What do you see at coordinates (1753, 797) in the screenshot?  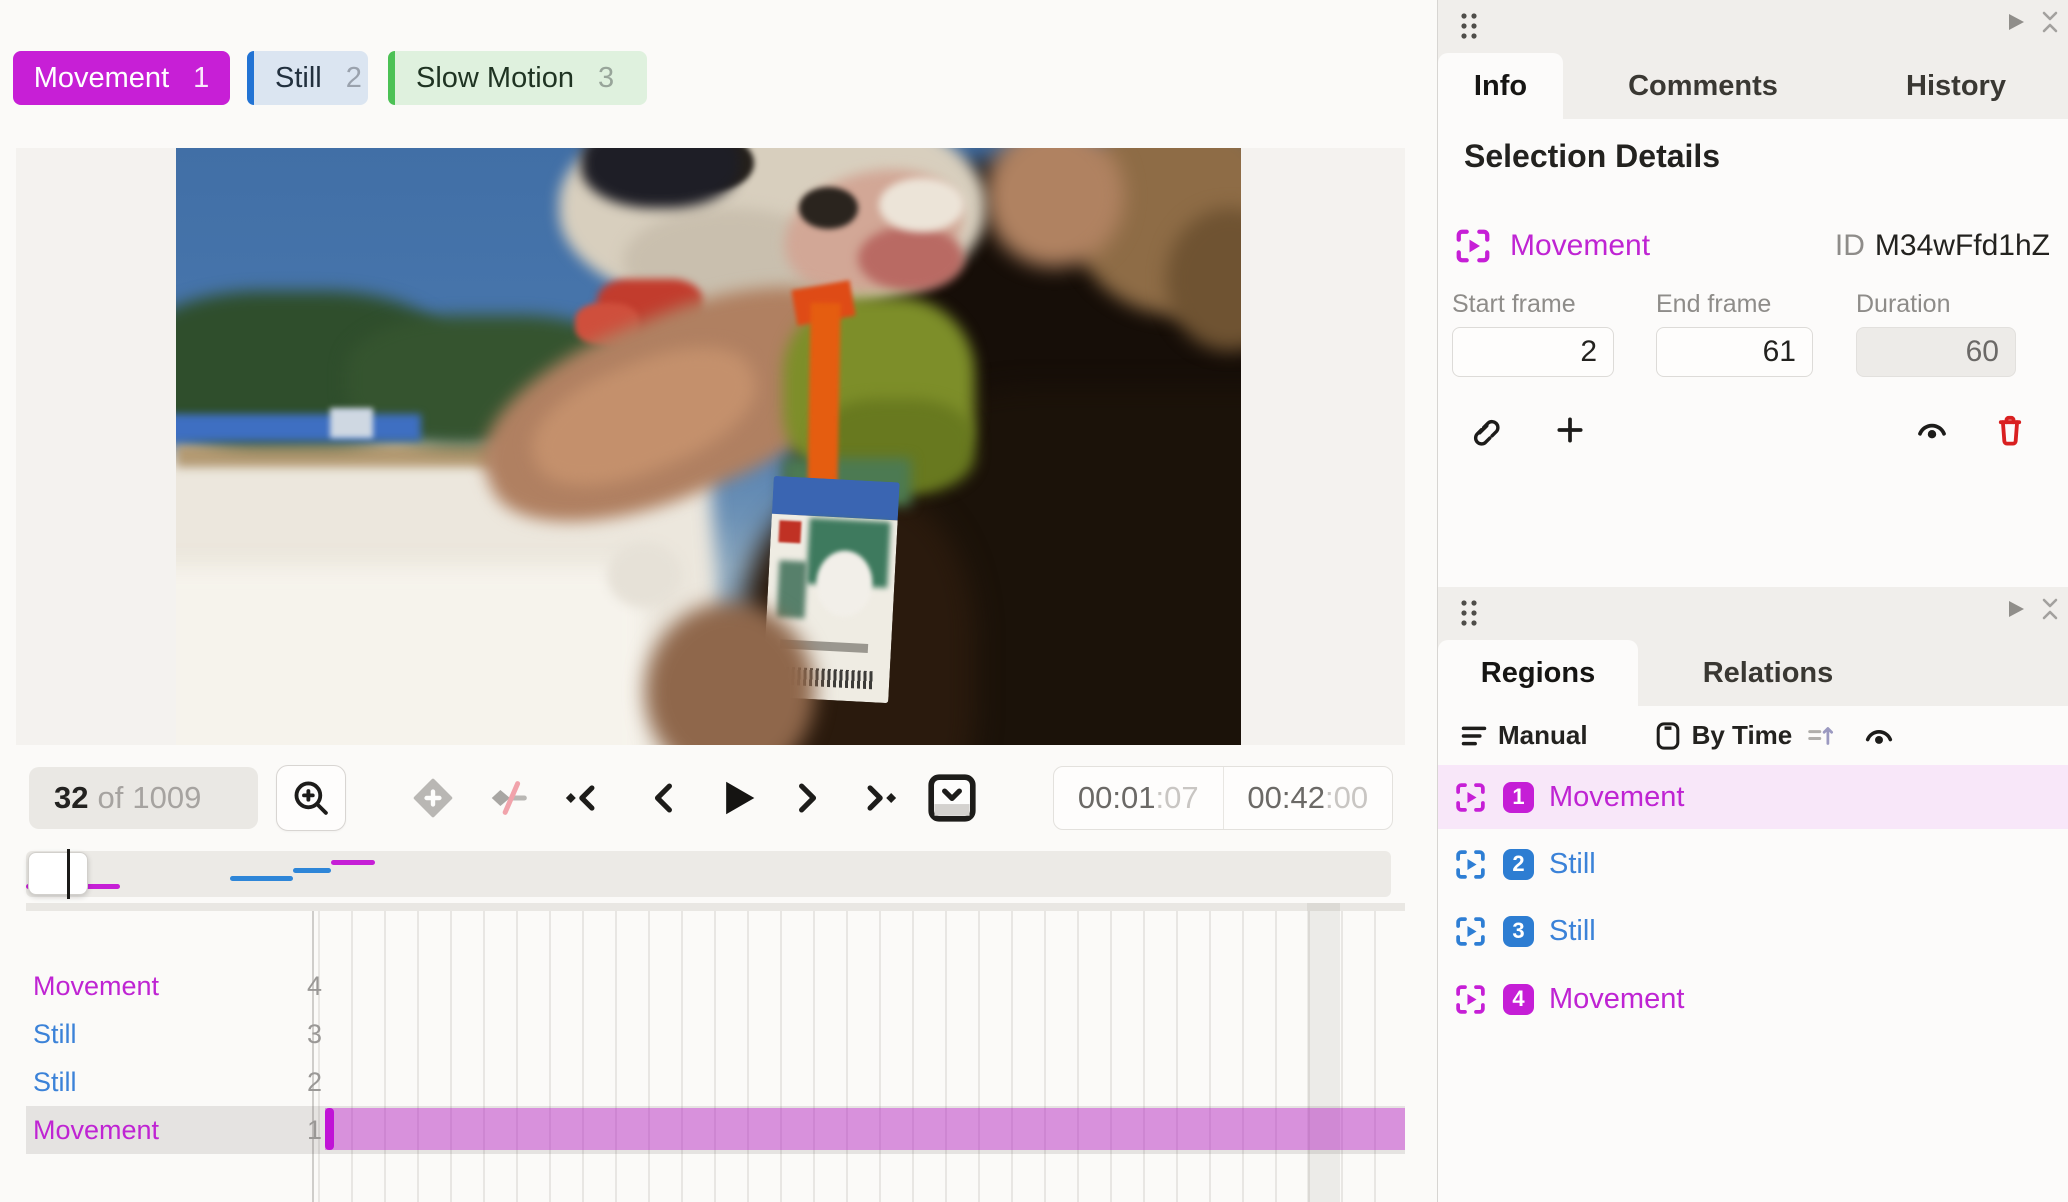 I see `region-list-item-1: 1 Movement` at bounding box center [1753, 797].